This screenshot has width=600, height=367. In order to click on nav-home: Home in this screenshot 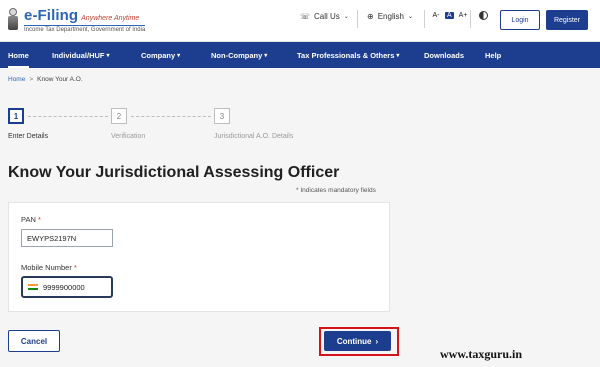, I will do `click(18, 55)`.